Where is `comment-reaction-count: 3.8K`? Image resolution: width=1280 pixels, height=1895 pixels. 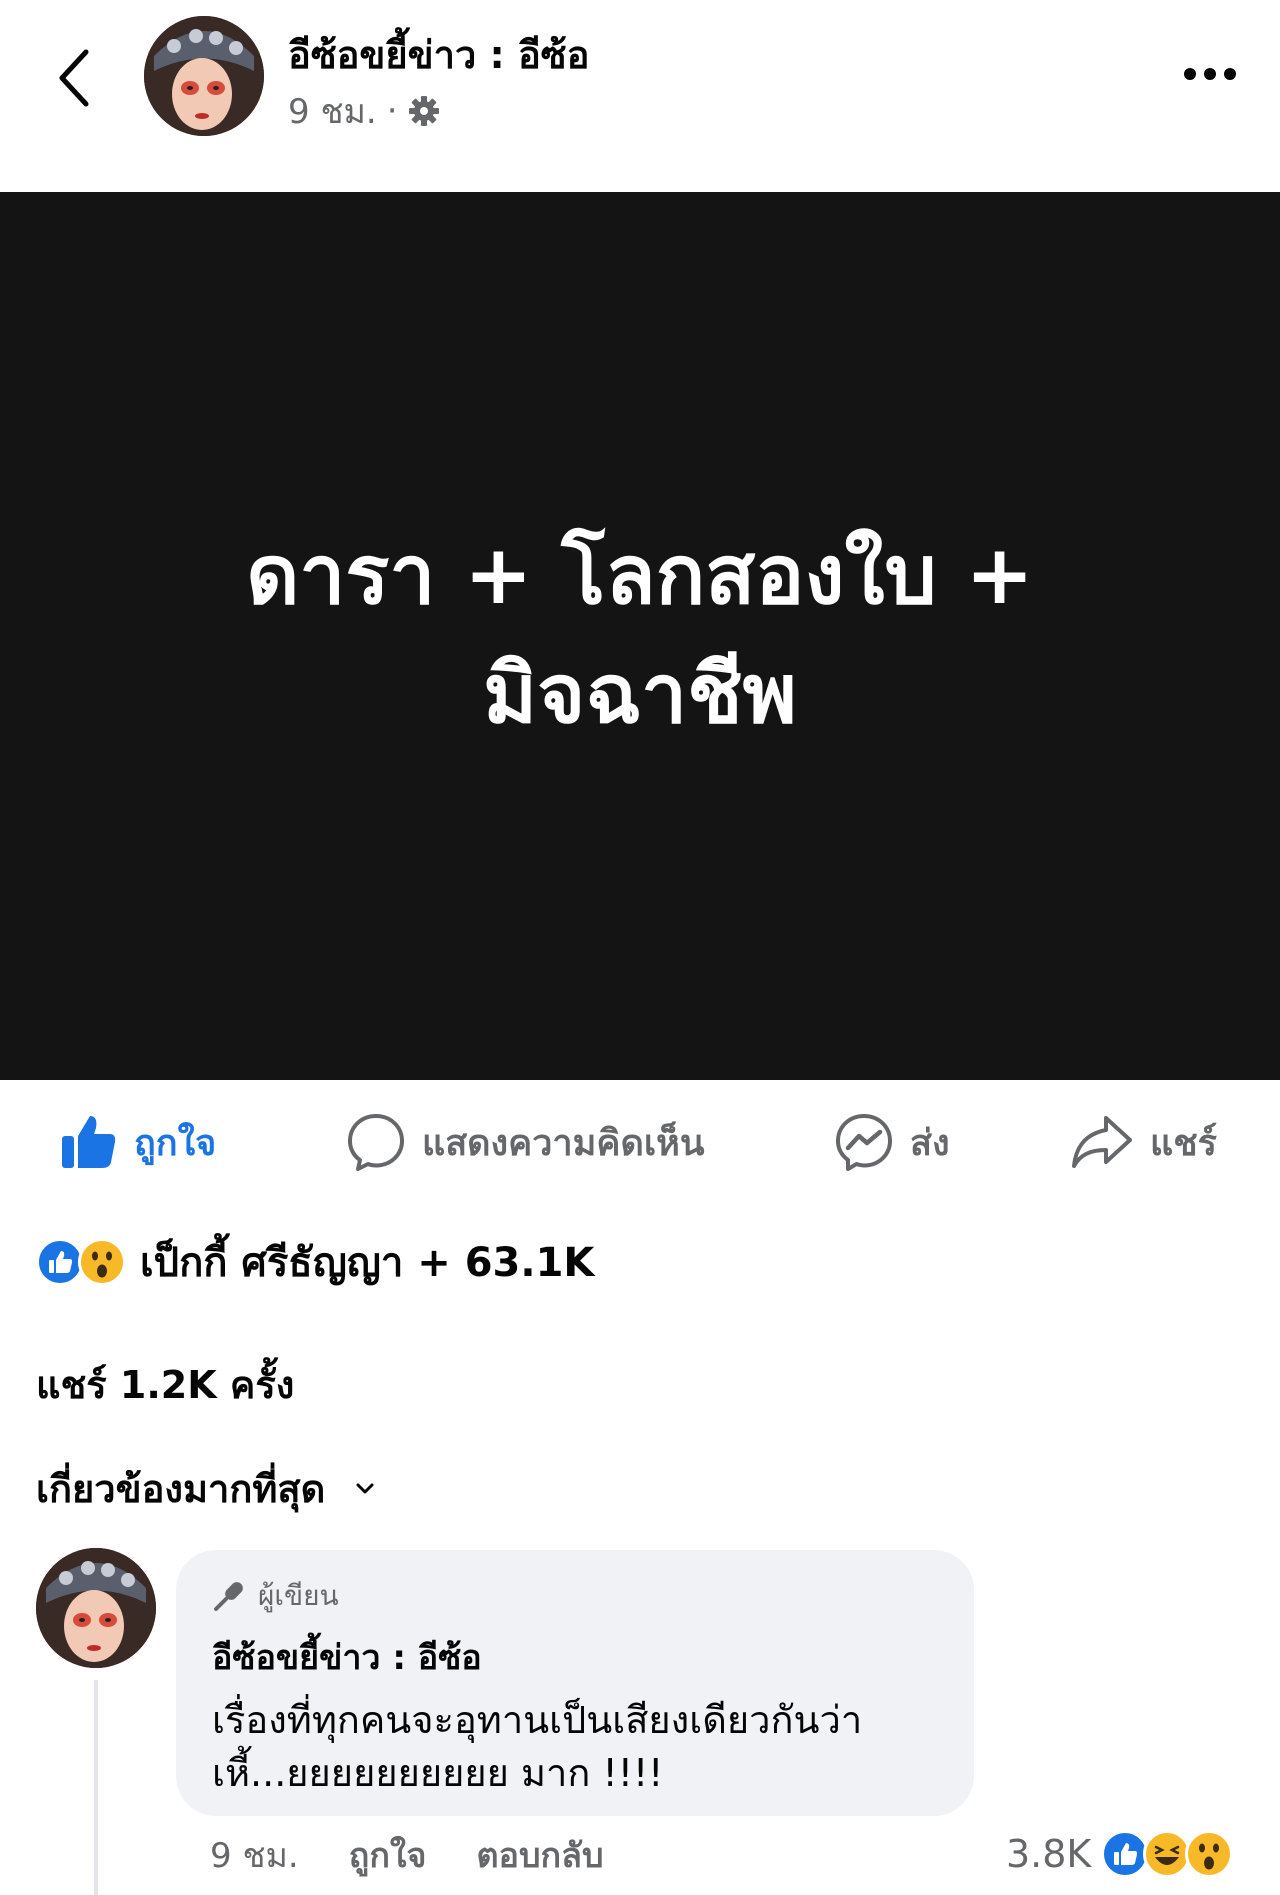
comment-reaction-count: 3.8K is located at coordinates (1049, 1854).